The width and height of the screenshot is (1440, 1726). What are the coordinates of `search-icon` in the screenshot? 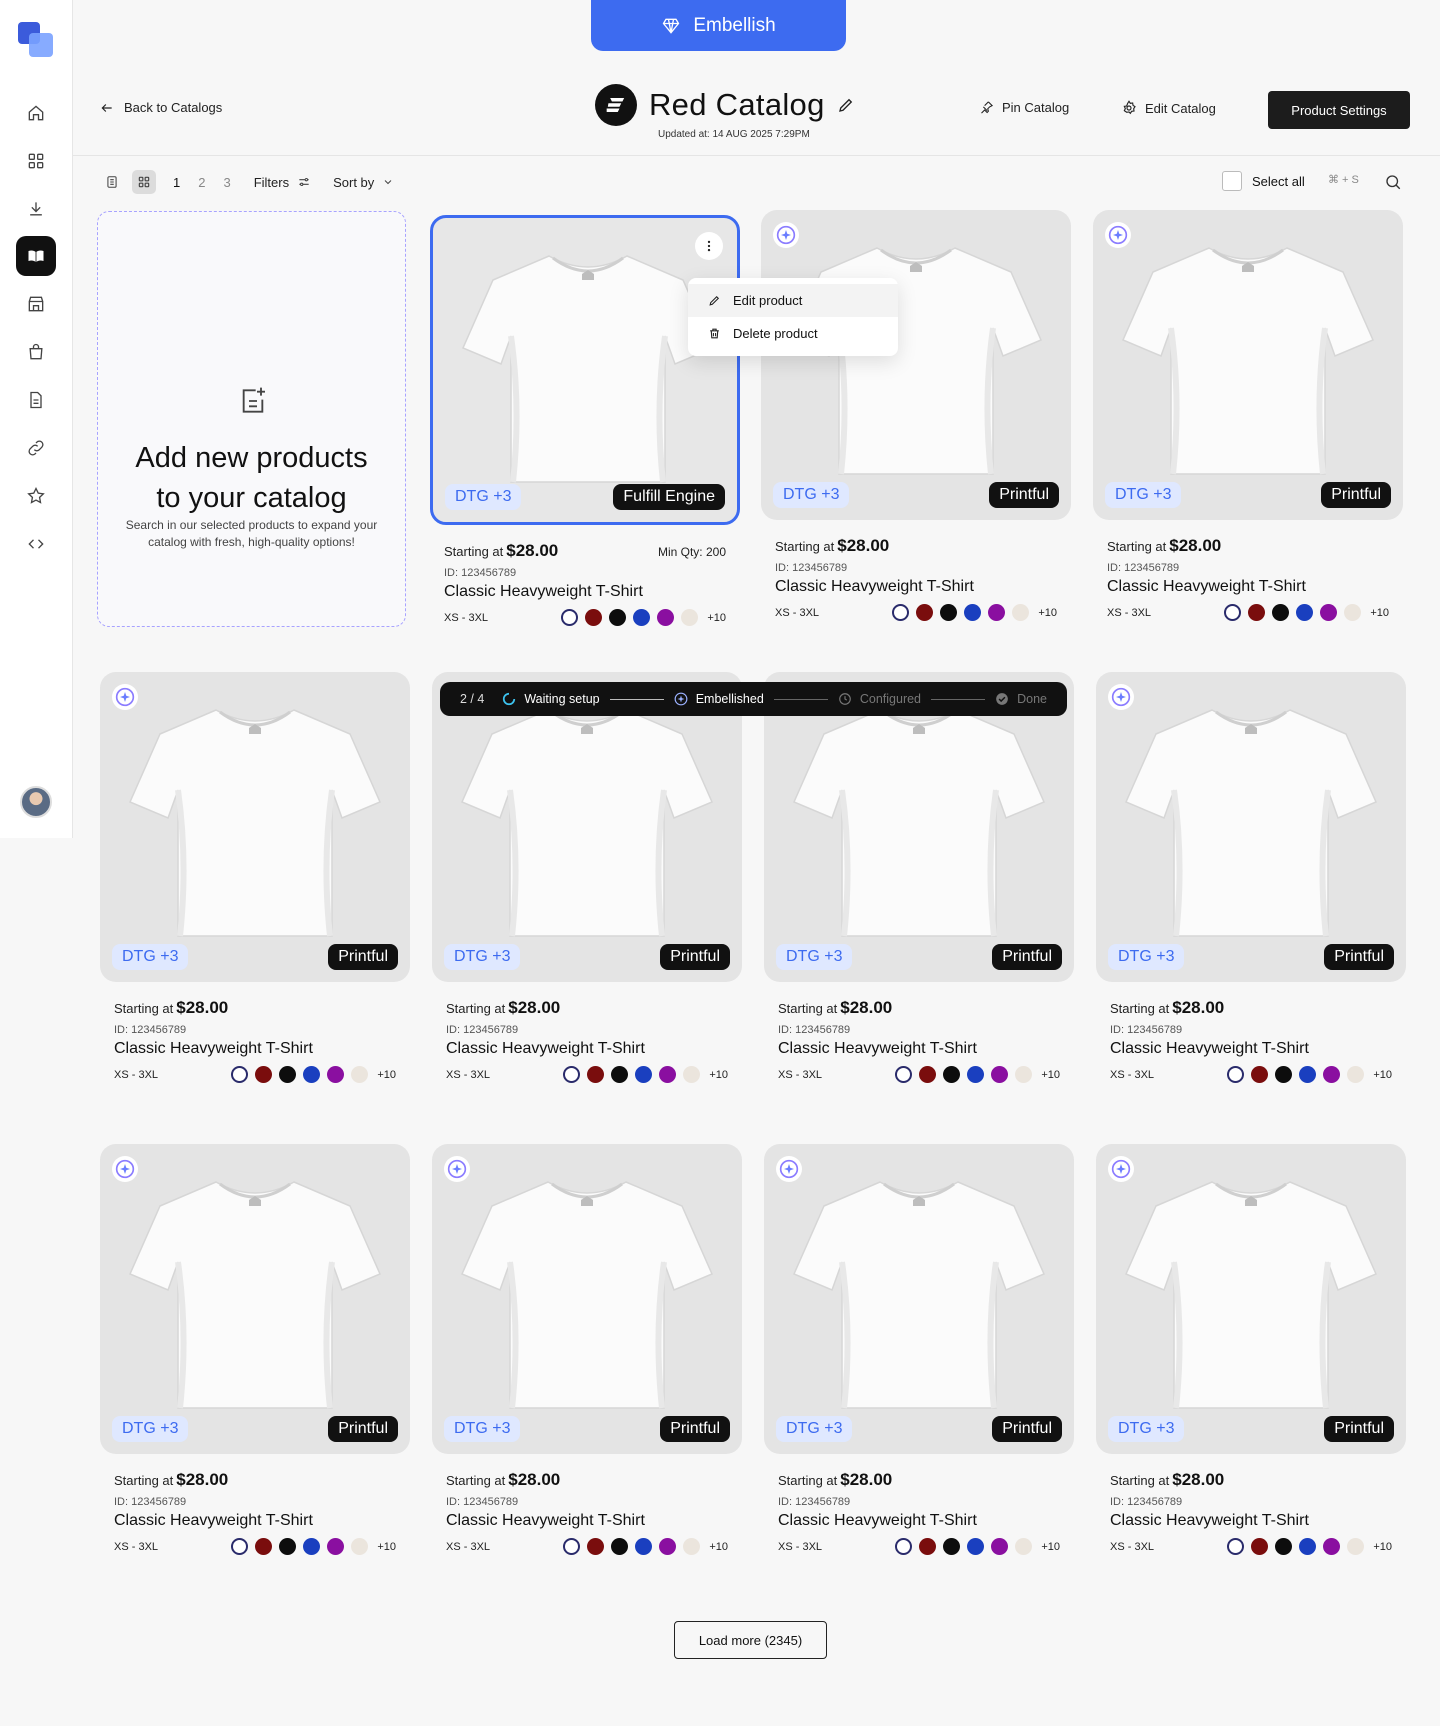 It's located at (1393, 184).